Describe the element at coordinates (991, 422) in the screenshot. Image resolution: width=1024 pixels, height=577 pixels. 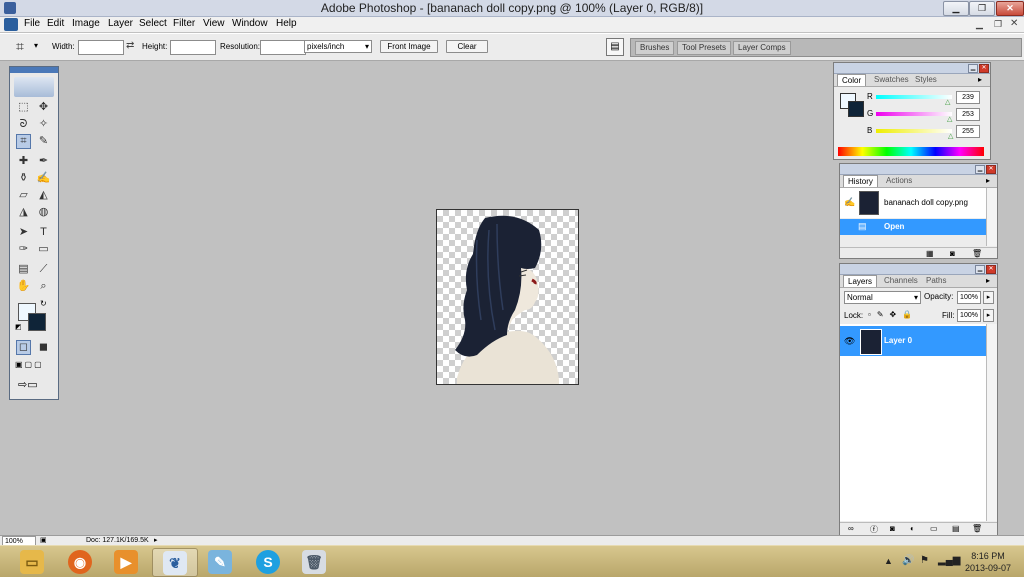
I see `layers-scrollbar` at that location.